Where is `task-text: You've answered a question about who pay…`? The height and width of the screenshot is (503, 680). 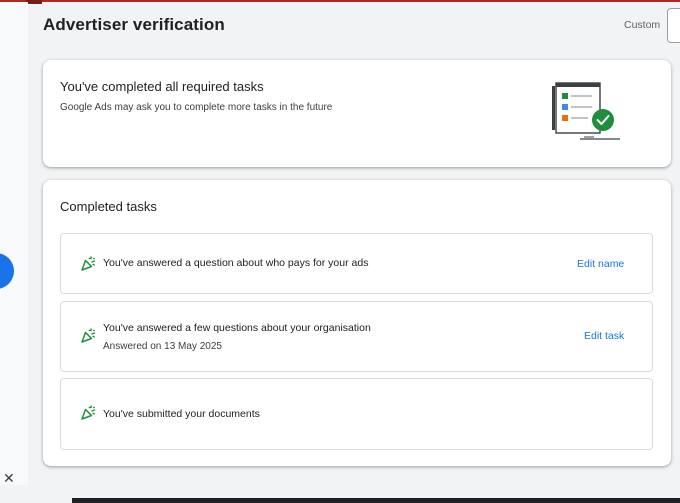
task-text: You've answered a question about who pay… is located at coordinates (236, 263).